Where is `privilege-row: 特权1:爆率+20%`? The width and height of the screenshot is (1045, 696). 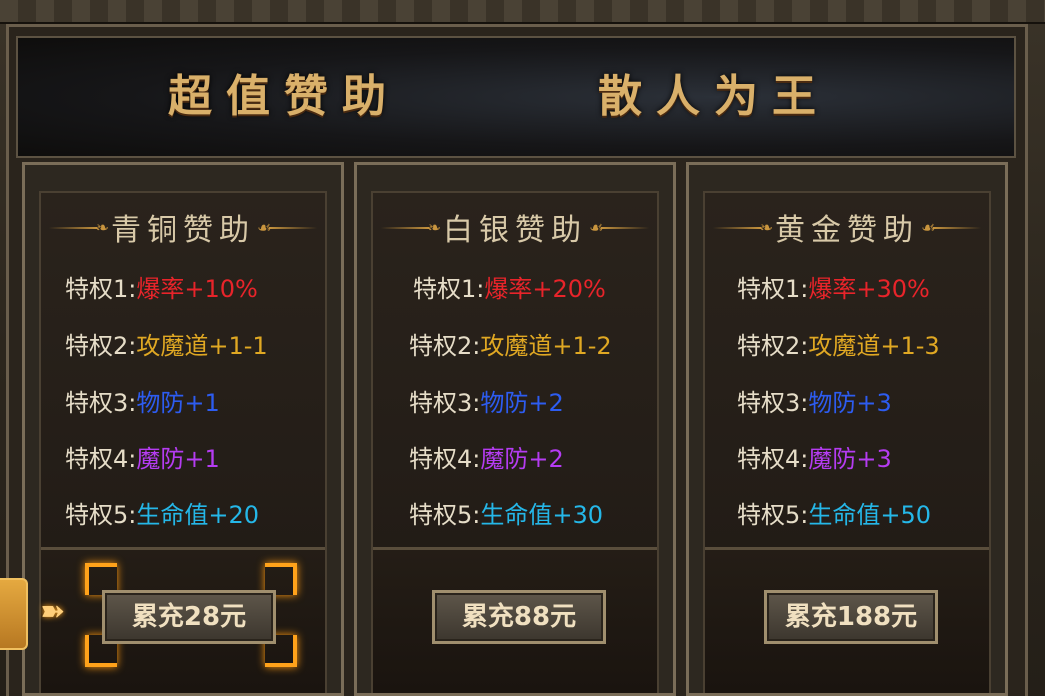 privilege-row: 特权1:爆率+20% is located at coordinates (509, 289).